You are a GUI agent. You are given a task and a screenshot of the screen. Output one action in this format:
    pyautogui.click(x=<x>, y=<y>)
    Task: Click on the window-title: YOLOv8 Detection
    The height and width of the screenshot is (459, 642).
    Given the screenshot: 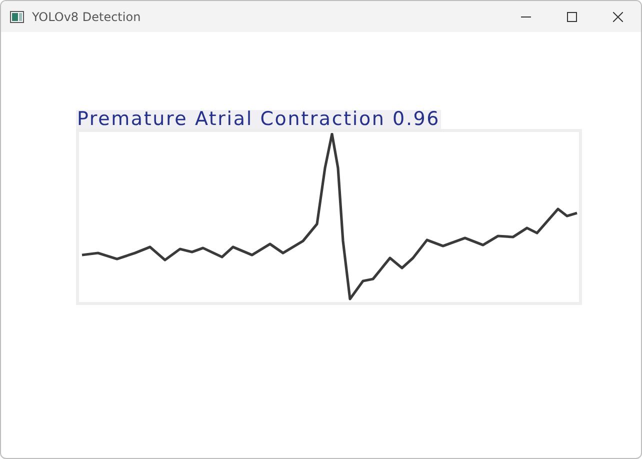 What is the action you would take?
    pyautogui.click(x=86, y=17)
    